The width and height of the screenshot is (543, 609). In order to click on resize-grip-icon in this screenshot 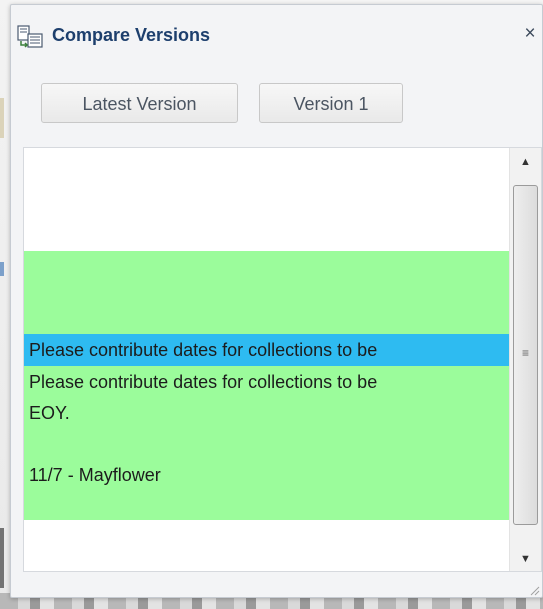, I will do `click(534, 589)`.